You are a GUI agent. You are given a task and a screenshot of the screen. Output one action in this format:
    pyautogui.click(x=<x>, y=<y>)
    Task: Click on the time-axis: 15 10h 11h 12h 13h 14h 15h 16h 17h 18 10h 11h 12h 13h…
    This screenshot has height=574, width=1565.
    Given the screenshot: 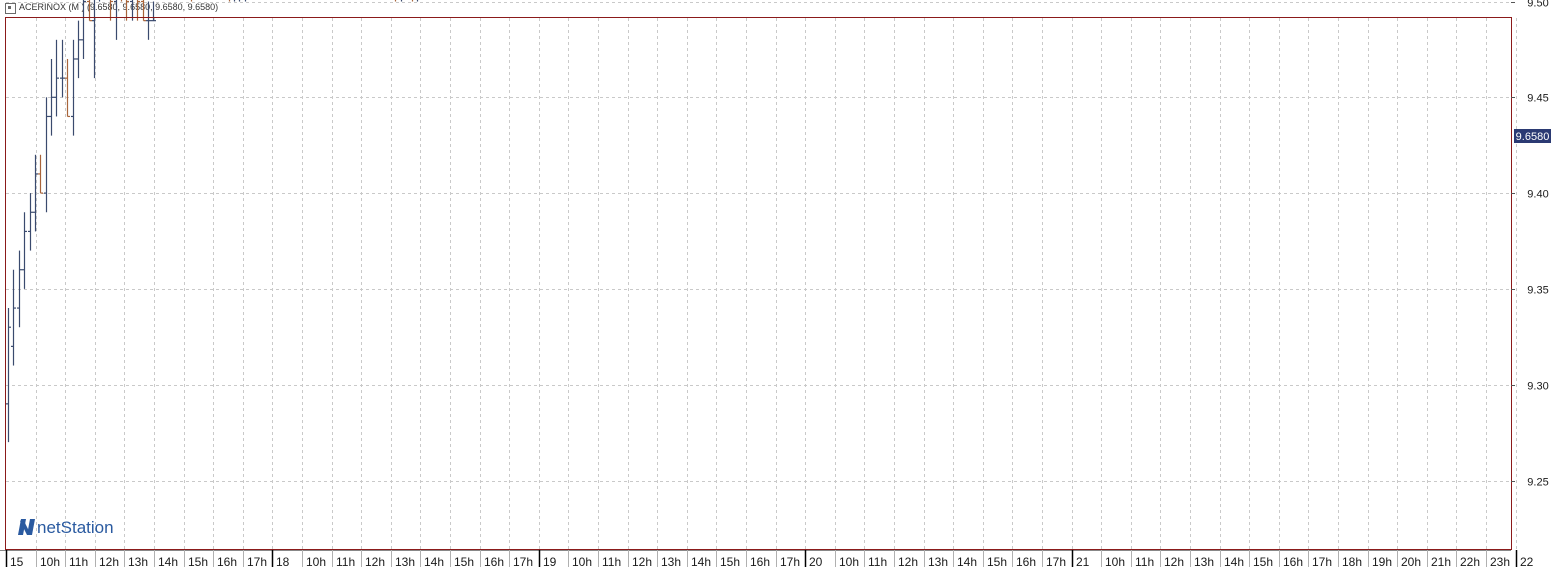 What is the action you would take?
    pyautogui.click(x=767, y=559)
    